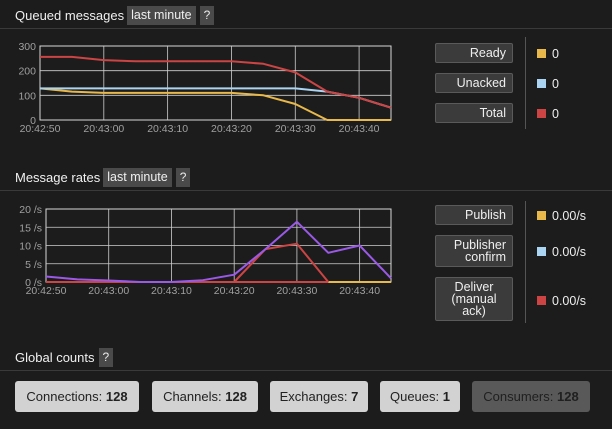 This screenshot has height=429, width=612. Describe the element at coordinates (70, 15) in the screenshot. I see `queued-messages-title: Queued messages` at that location.